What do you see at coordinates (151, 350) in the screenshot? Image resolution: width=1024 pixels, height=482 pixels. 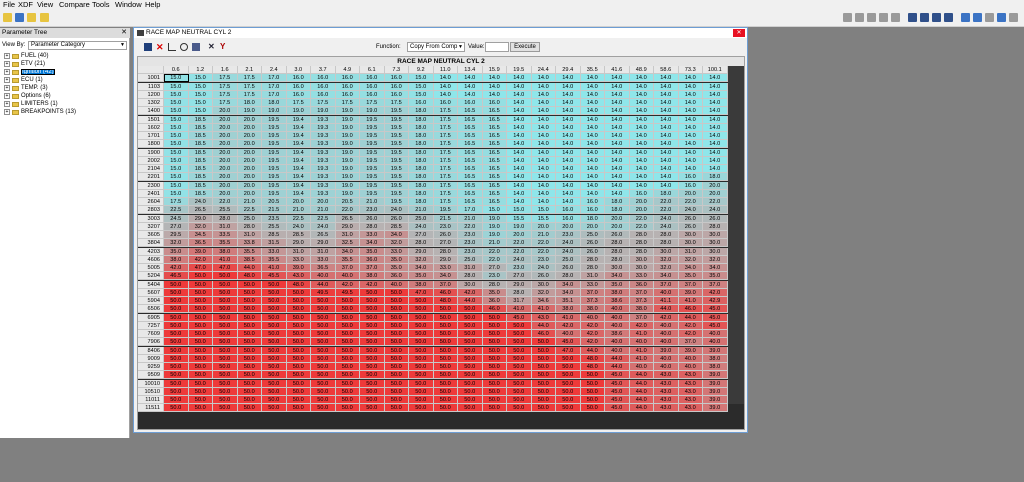 I see `row-header: 8406` at bounding box center [151, 350].